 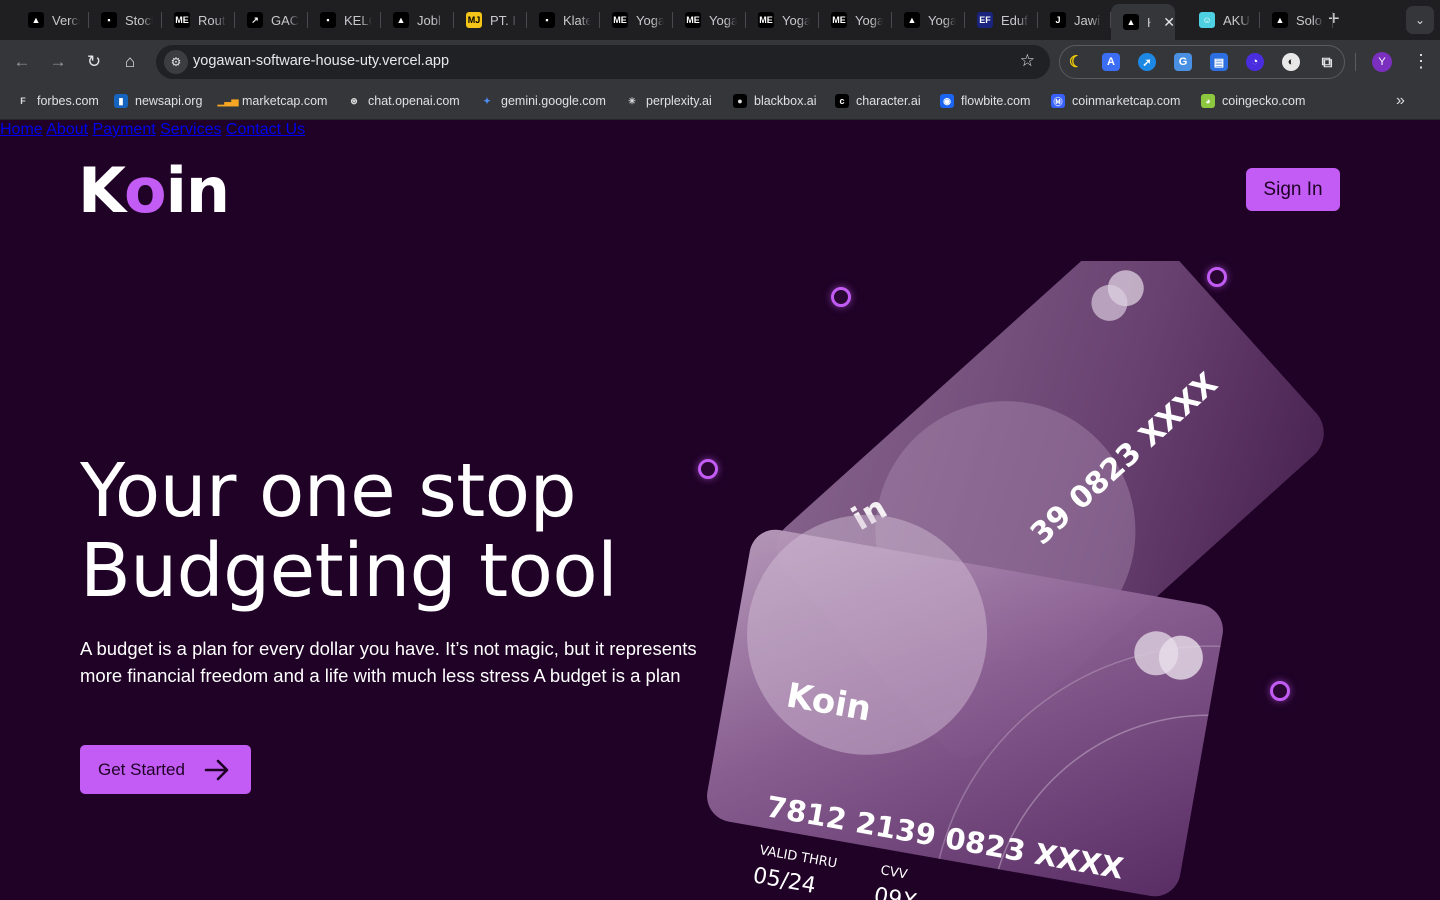 What do you see at coordinates (124, 129) in the screenshot?
I see `nav-payment: Payment` at bounding box center [124, 129].